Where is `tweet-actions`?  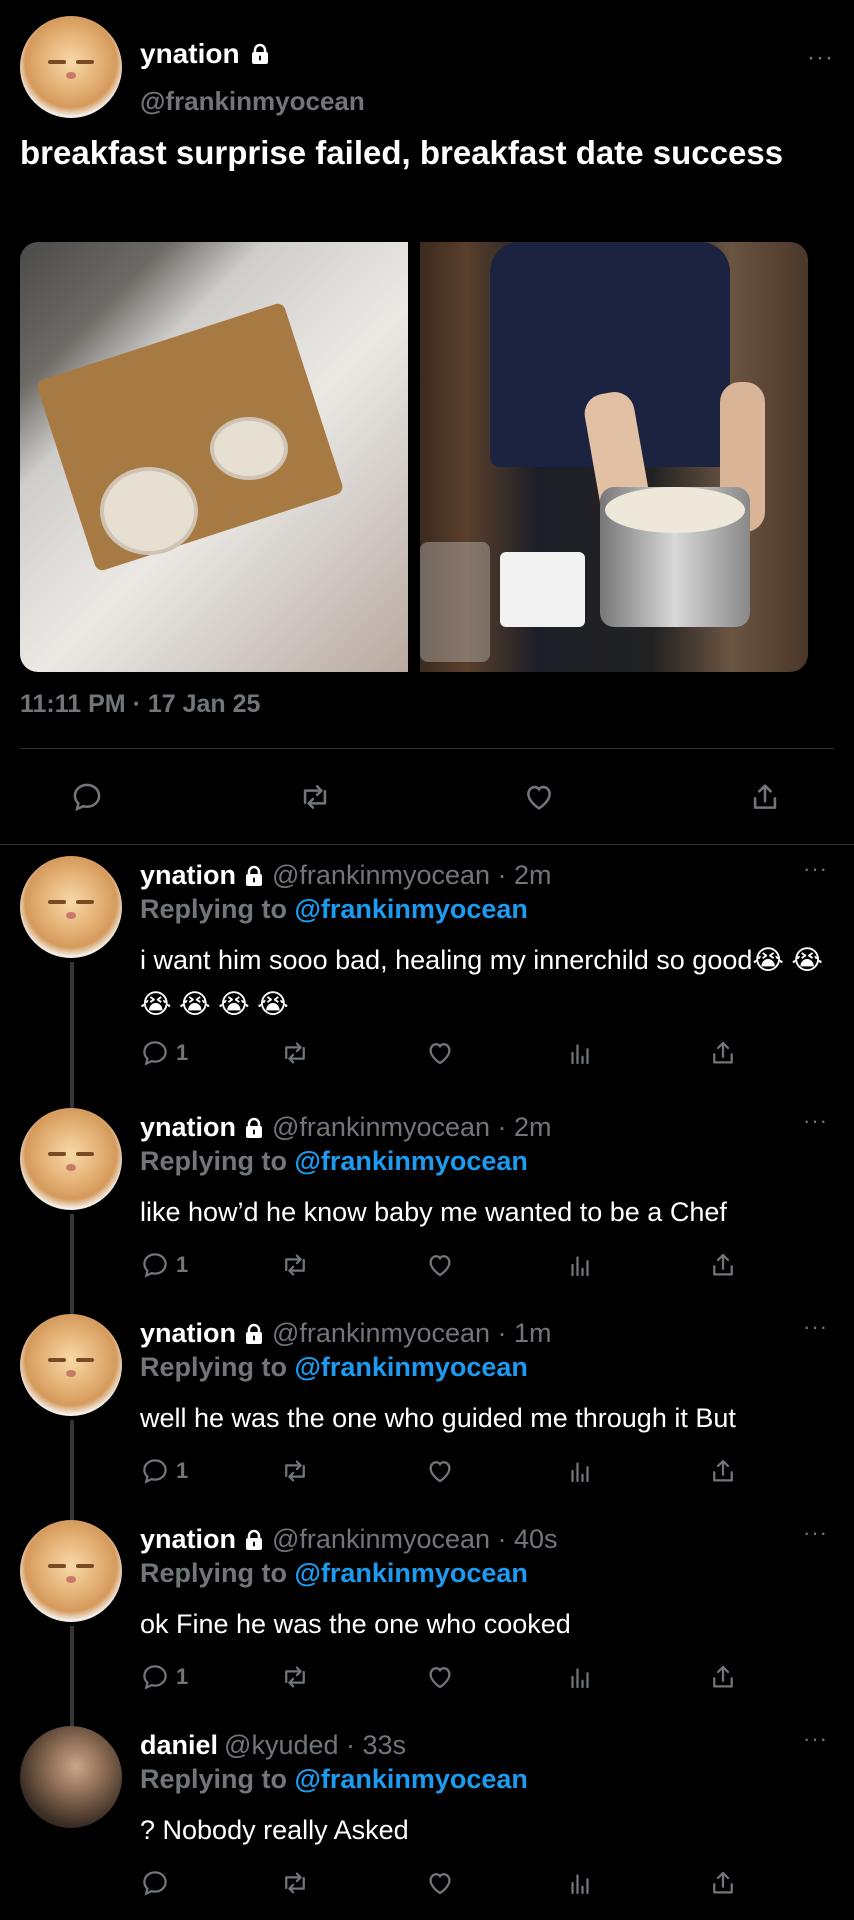 tweet-actions is located at coordinates (427, 800).